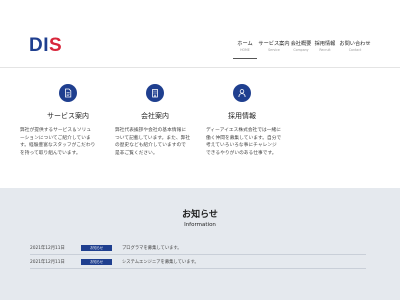  What do you see at coordinates (58, 146) in the screenshot?
I see `description-line: す。経験豊富なスタッフがこだわり` at bounding box center [58, 146].